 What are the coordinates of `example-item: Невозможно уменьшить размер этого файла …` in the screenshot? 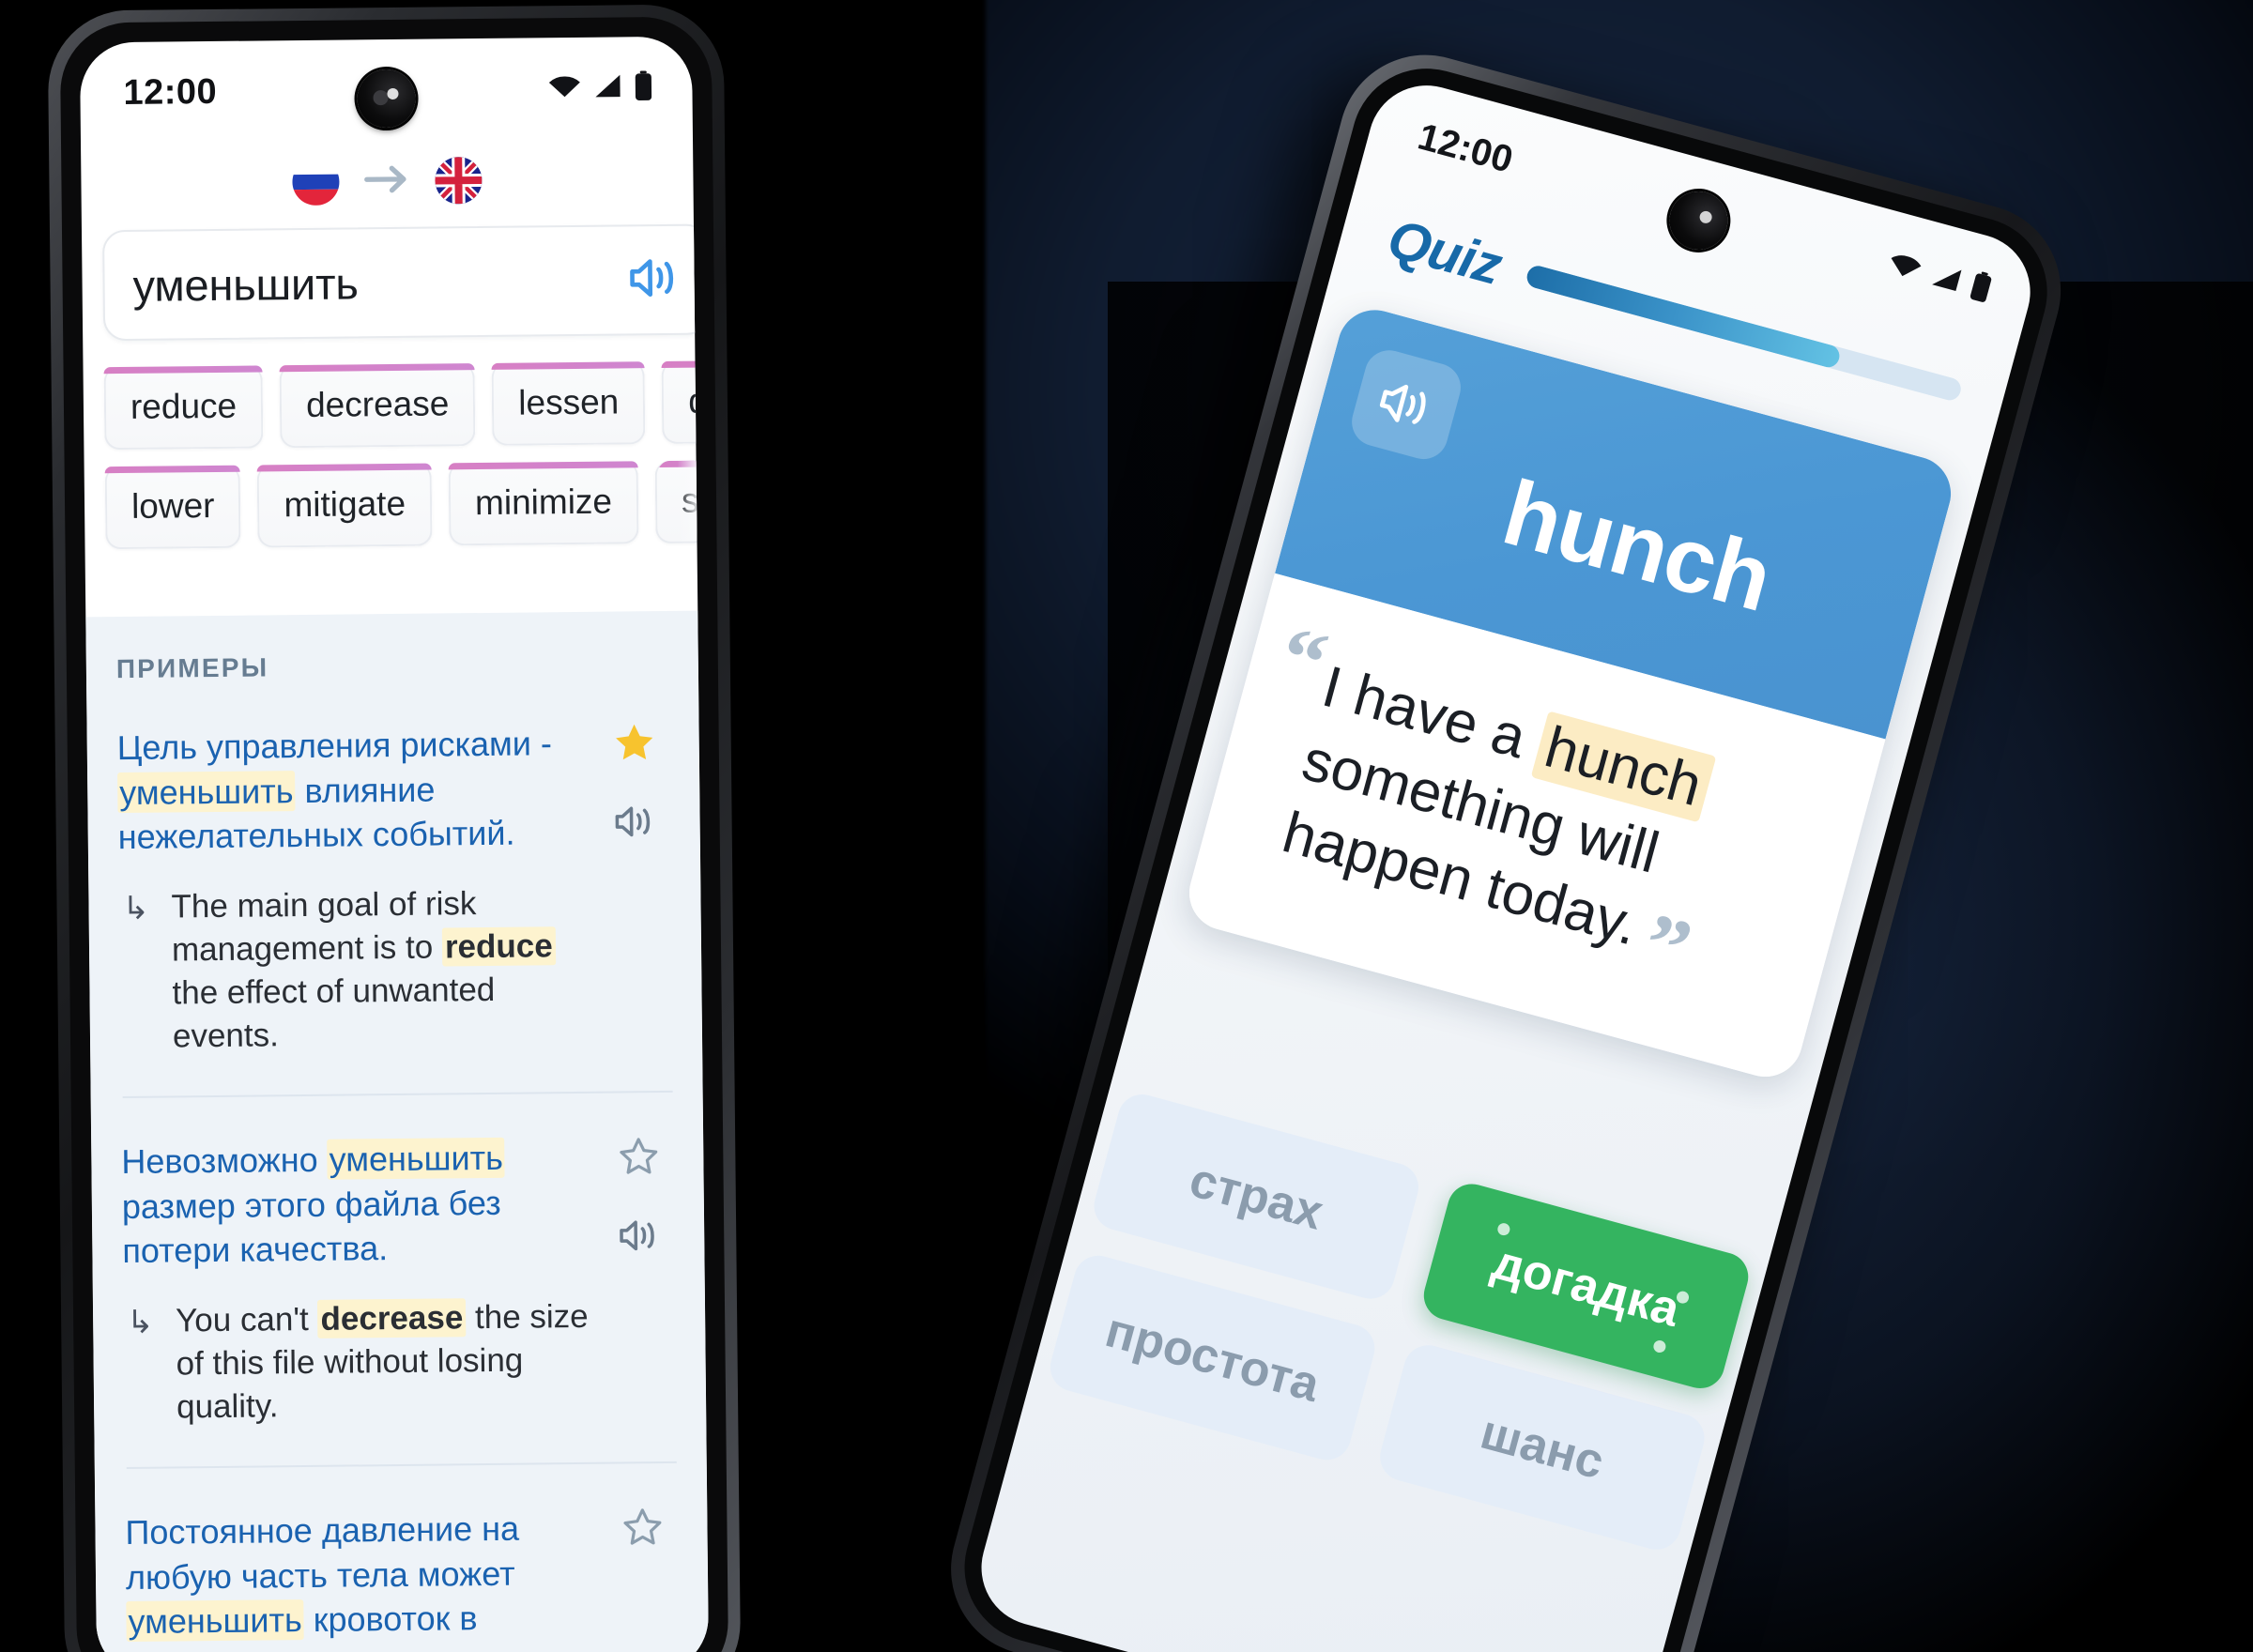 It's located at (399, 1282).